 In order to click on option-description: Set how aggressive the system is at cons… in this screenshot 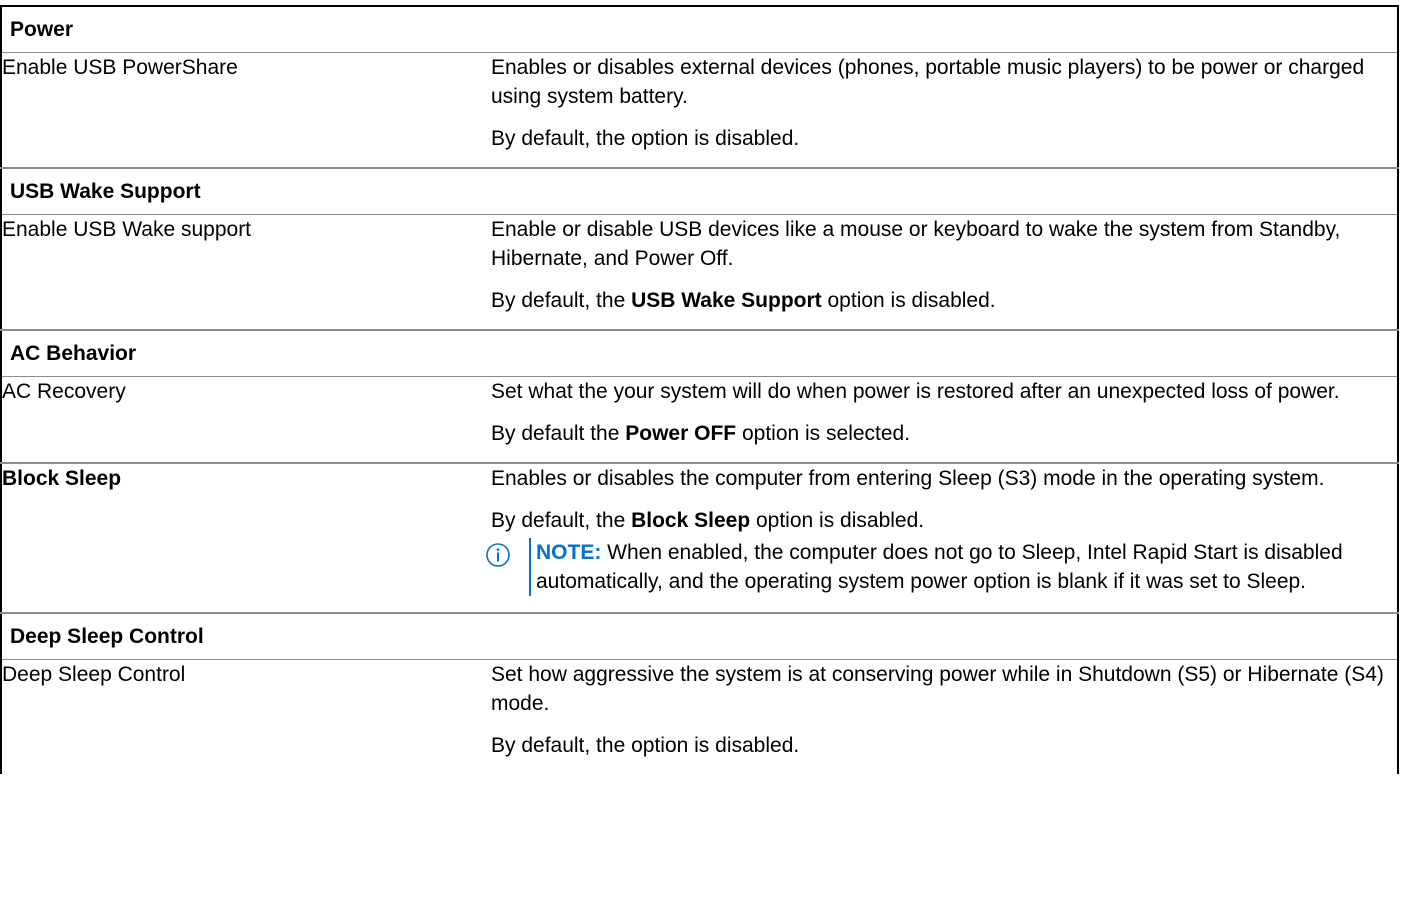, I will do `click(944, 717)`.